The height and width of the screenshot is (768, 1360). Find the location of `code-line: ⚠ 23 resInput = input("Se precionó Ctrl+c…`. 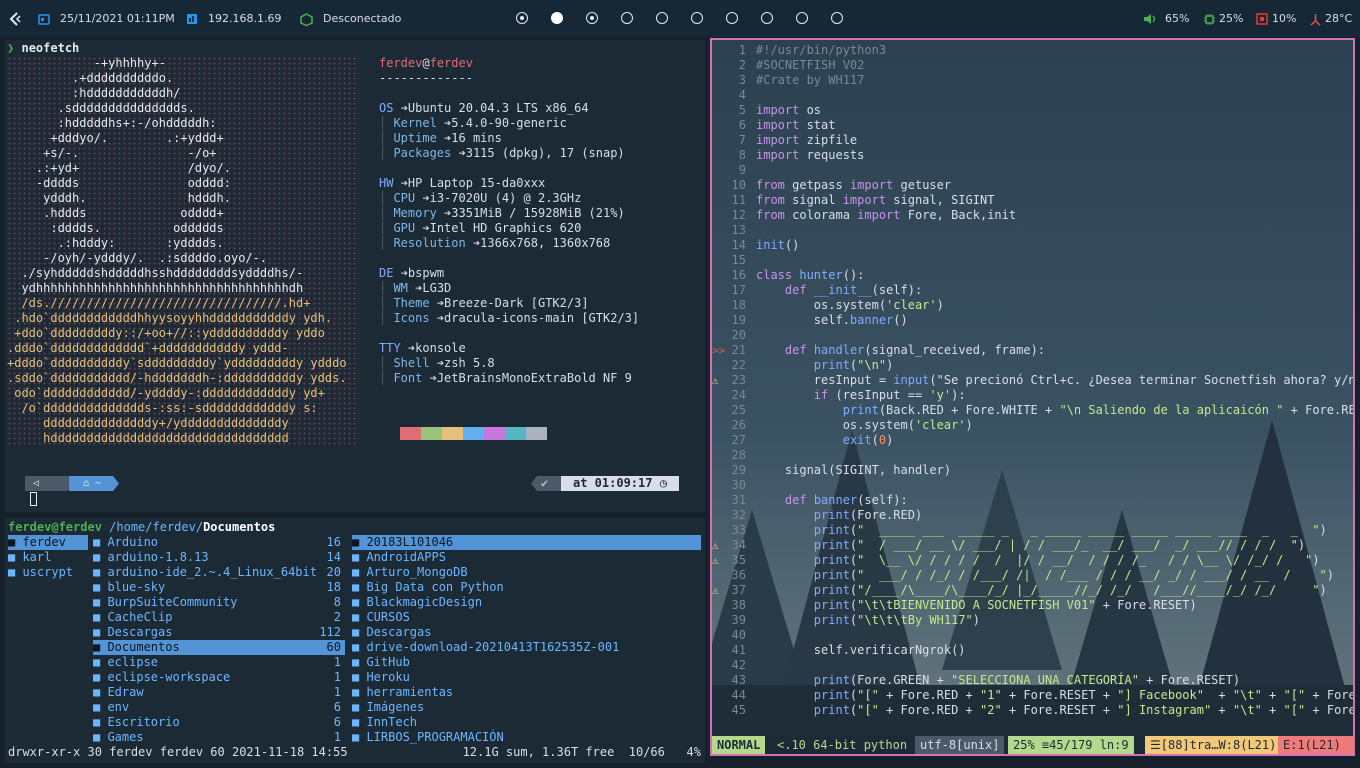

code-line: ⚠ 23 resInput = input("Se precionó Ctrl+c… is located at coordinates (1032, 380).